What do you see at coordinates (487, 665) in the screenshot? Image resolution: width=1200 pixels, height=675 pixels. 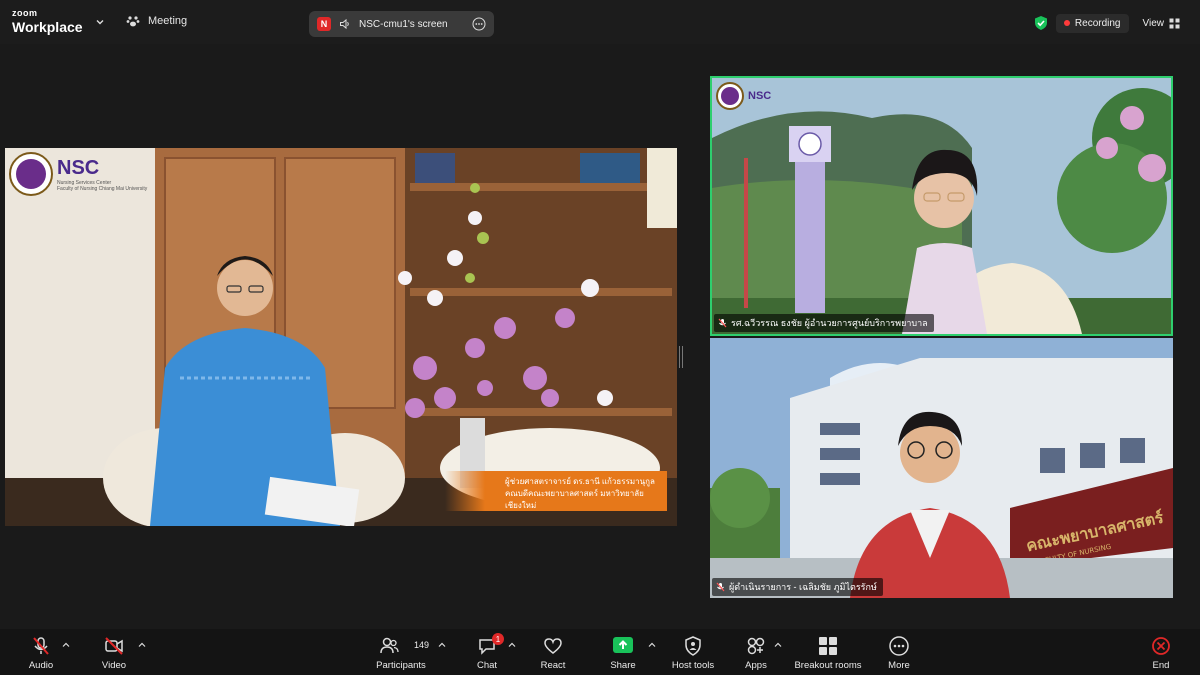 I see `chat-label: Chat` at bounding box center [487, 665].